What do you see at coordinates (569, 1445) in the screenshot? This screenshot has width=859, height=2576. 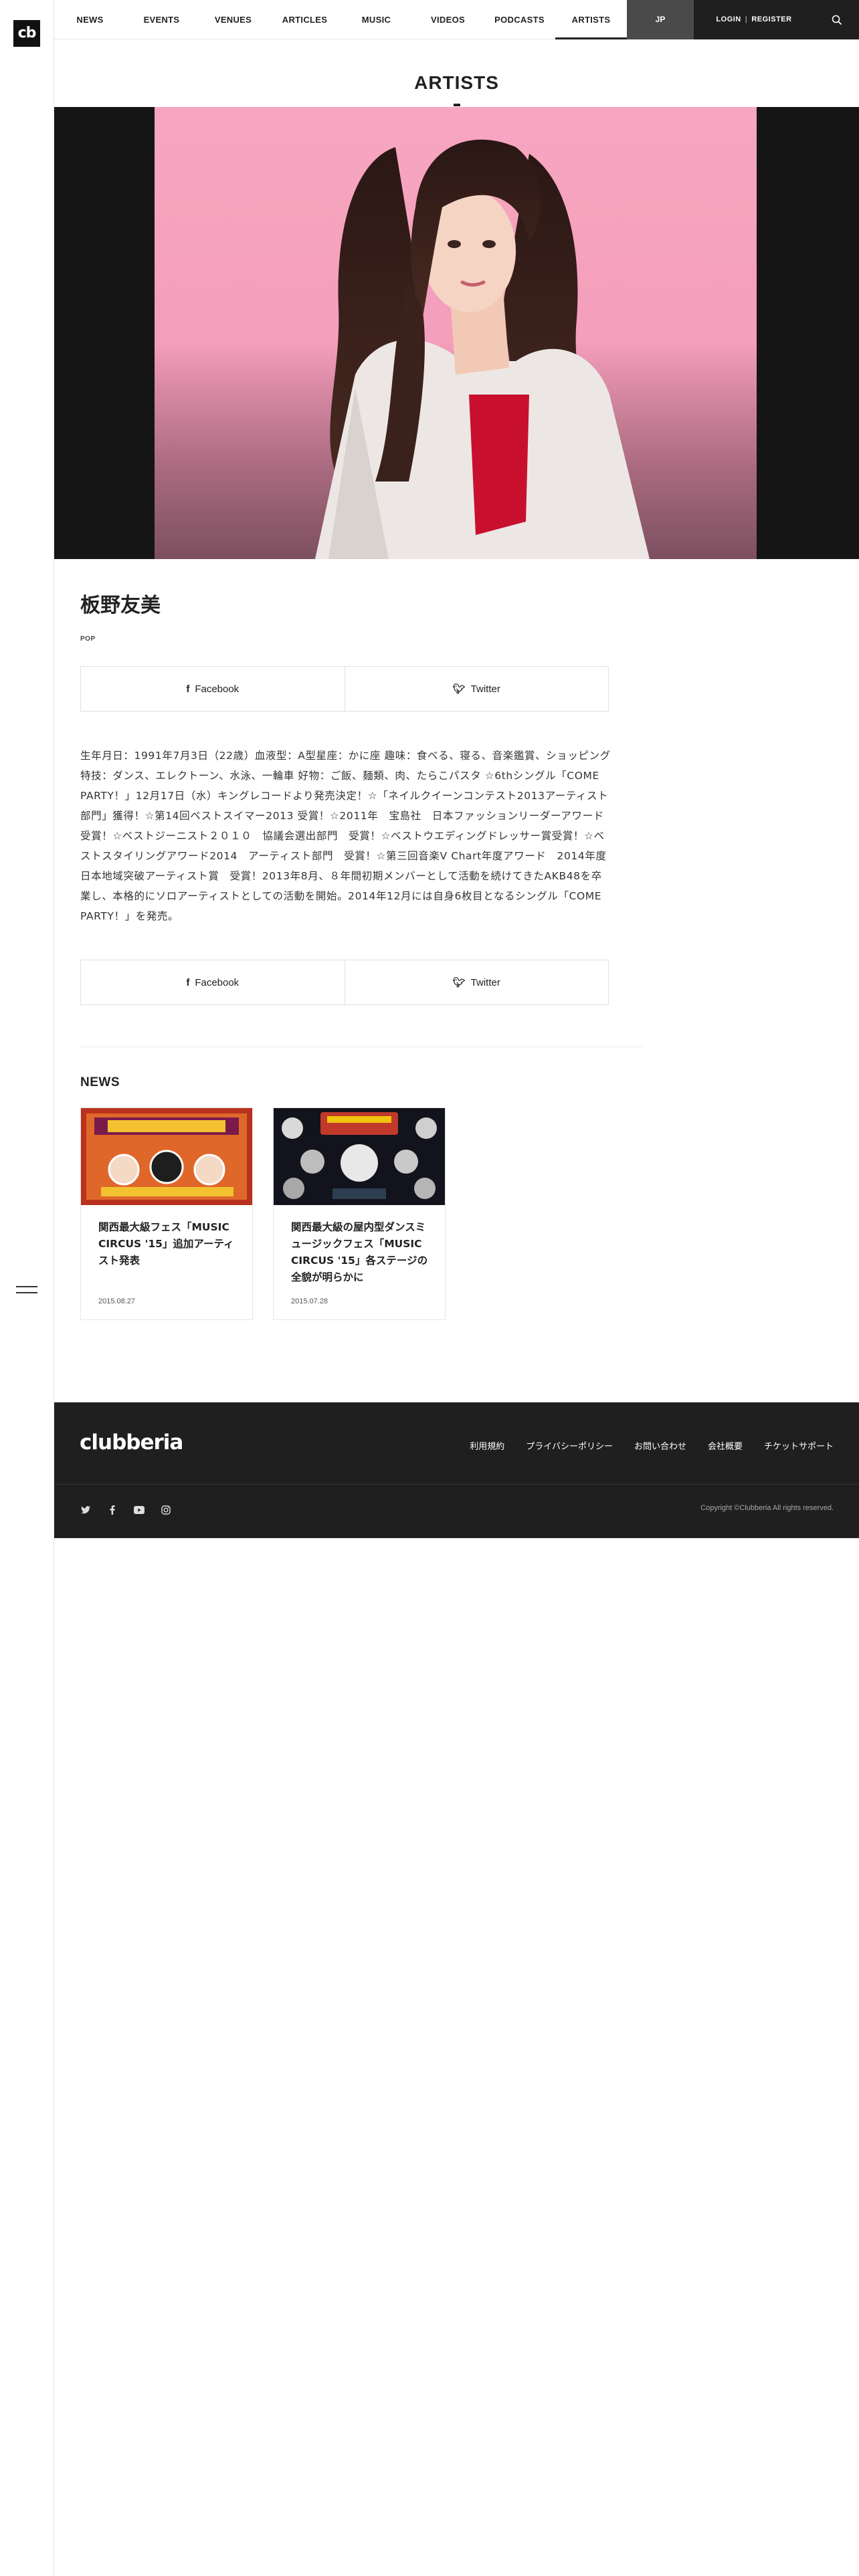 I see `footer-link-privacy: プライバシーポリシー` at bounding box center [569, 1445].